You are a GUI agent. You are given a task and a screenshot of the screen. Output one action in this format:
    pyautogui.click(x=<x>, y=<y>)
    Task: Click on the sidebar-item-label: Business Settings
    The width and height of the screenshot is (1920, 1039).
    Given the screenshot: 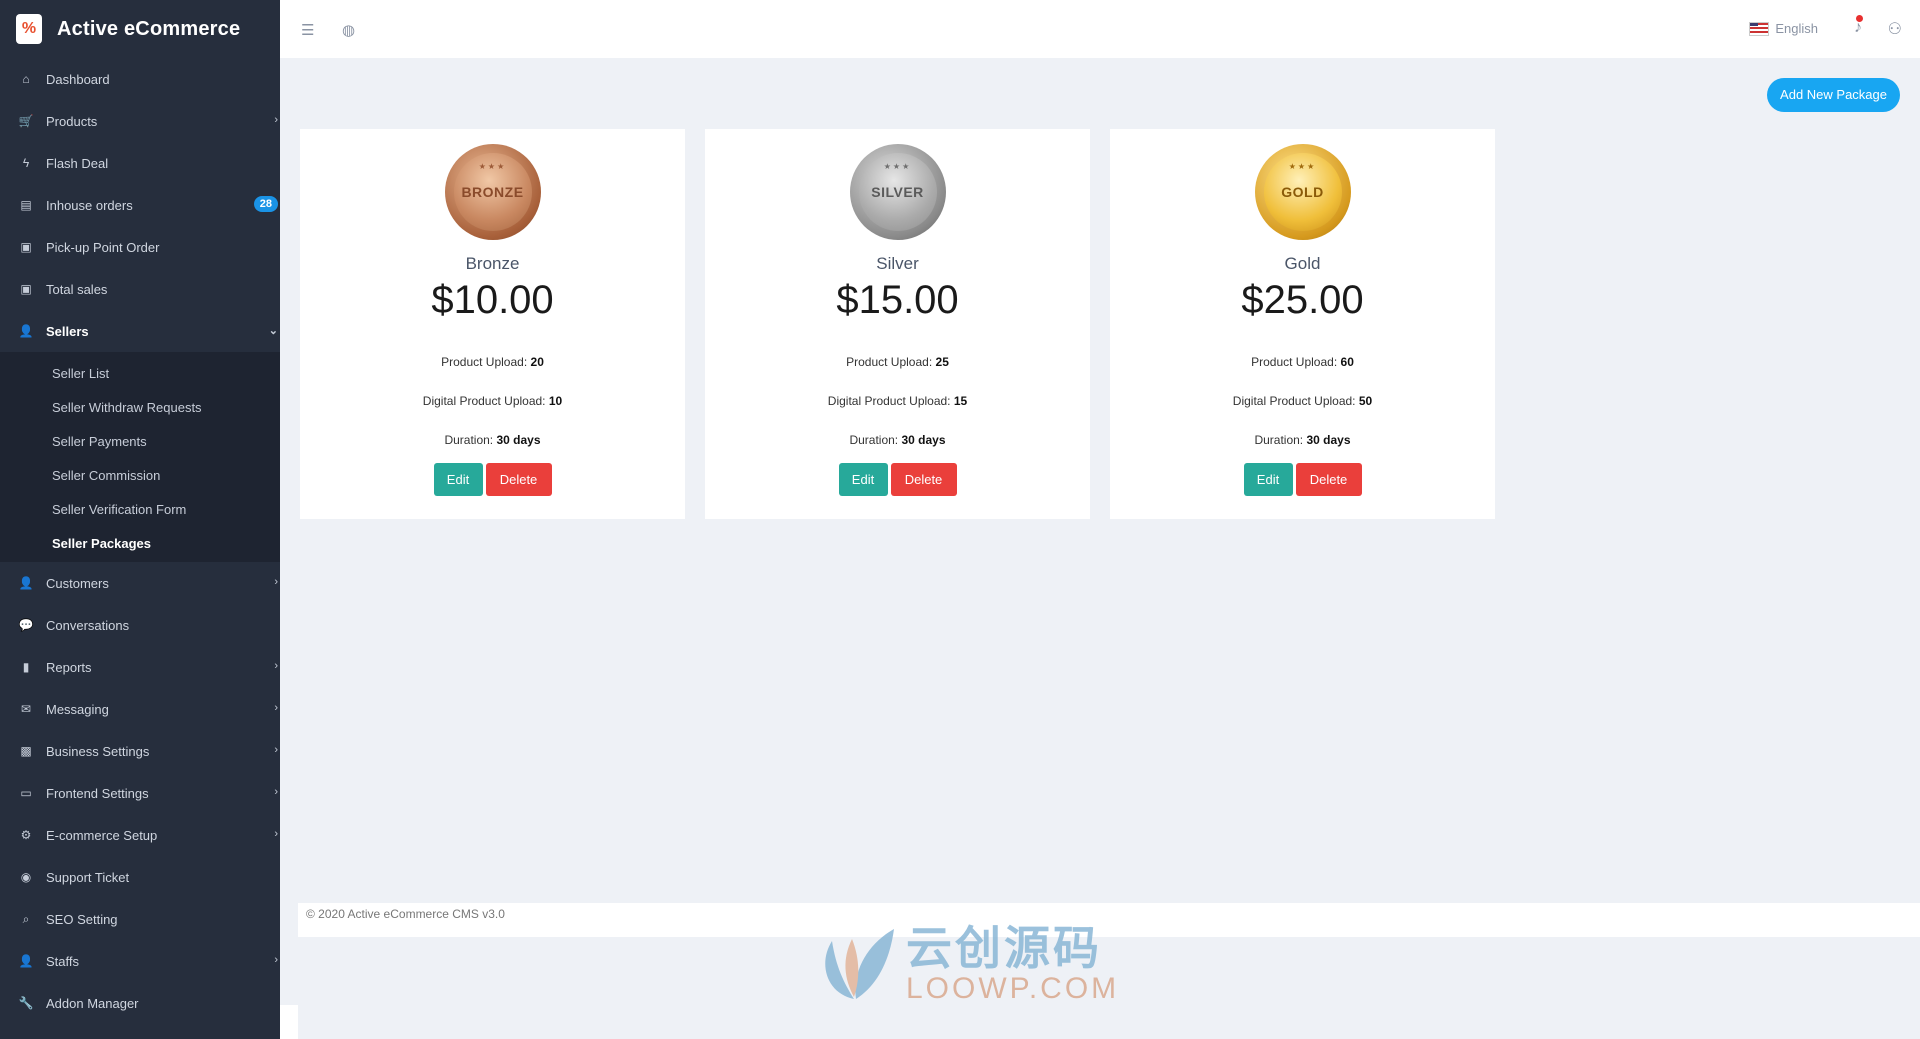 What is the action you would take?
    pyautogui.click(x=98, y=751)
    